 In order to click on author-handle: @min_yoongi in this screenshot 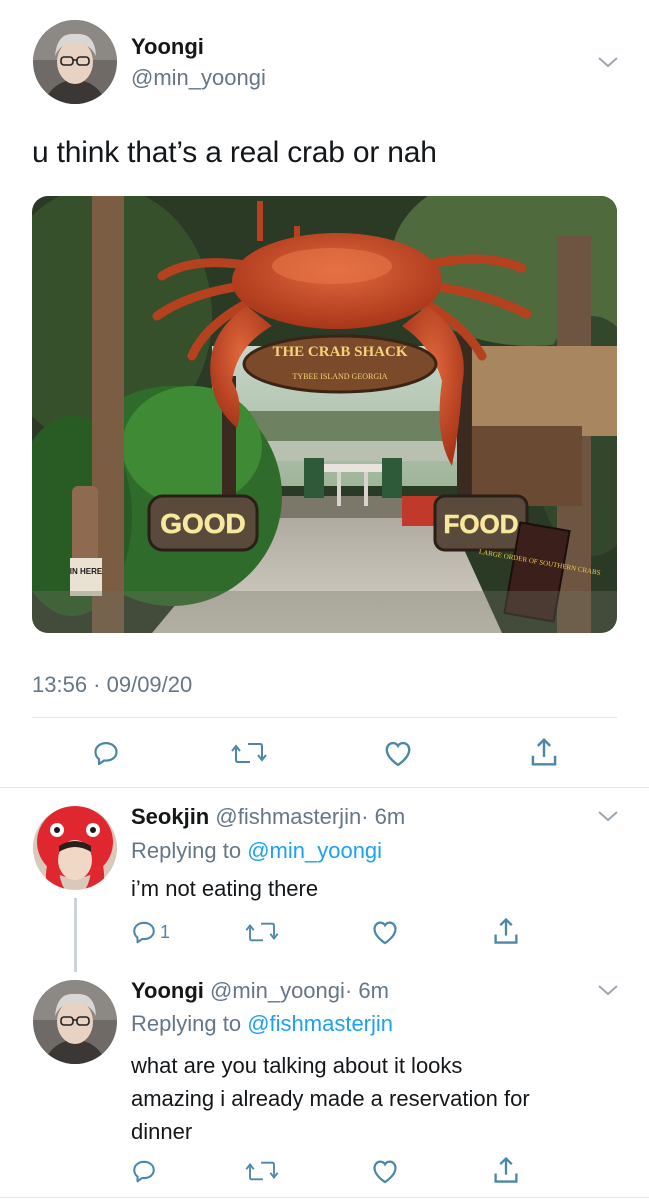, I will do `click(198, 78)`.